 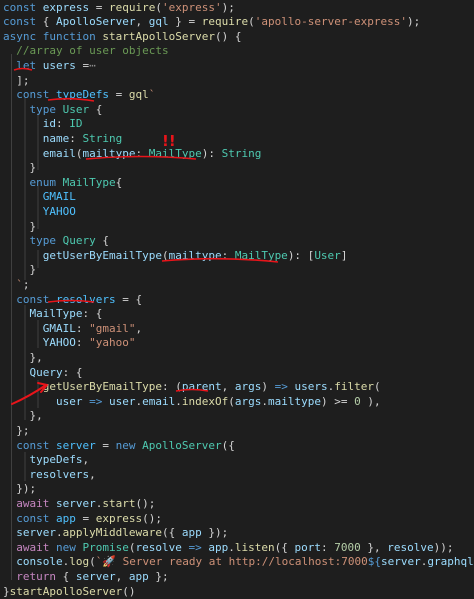 What do you see at coordinates (122, 401) in the screenshot?
I see `code-token: user` at bounding box center [122, 401].